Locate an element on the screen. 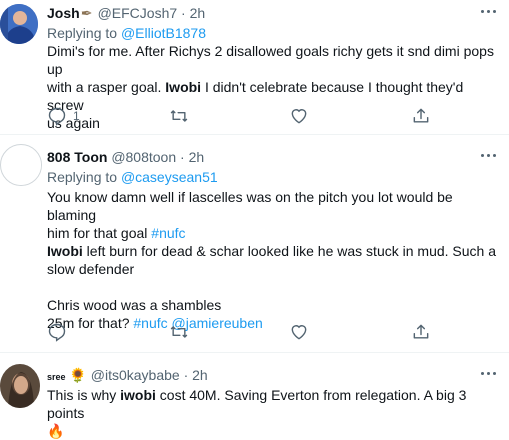 This screenshot has width=509, height=440. text-span: with a rasper goal. is located at coordinates (106, 87).